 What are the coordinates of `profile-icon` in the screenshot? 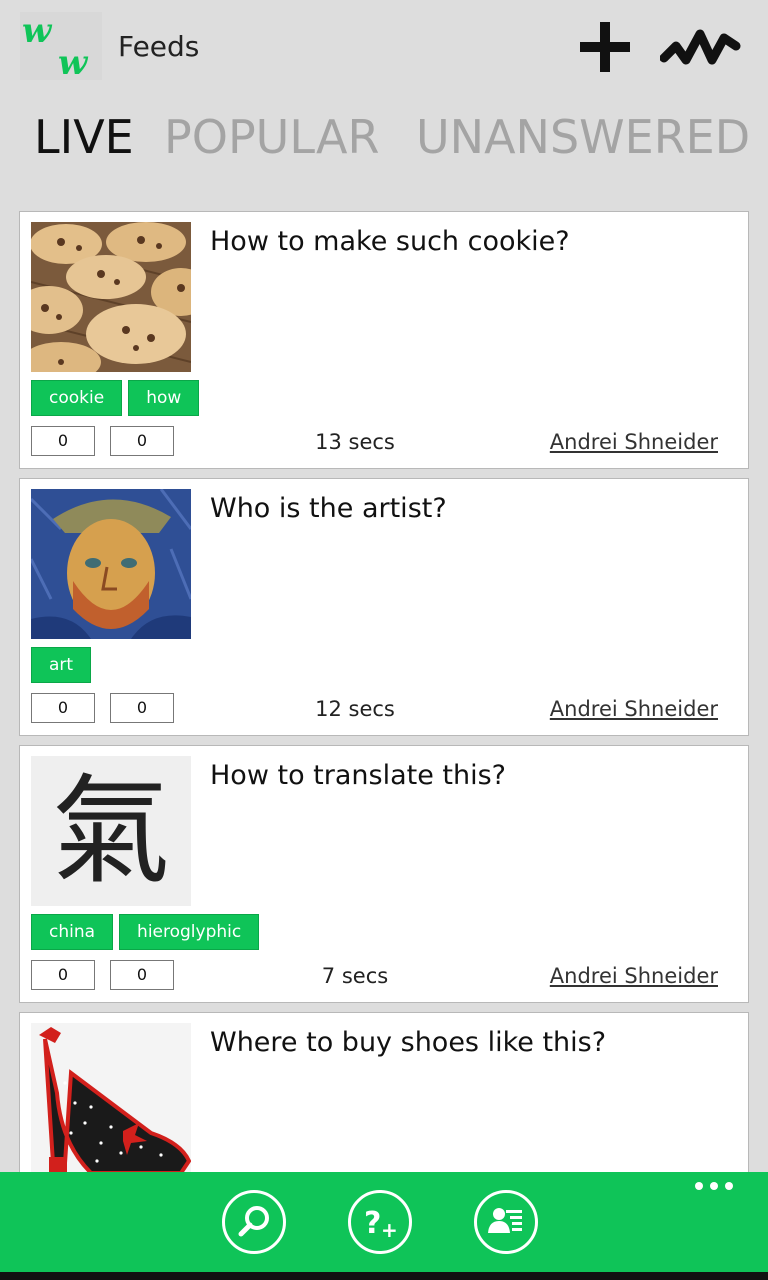 It's located at (505, 1220).